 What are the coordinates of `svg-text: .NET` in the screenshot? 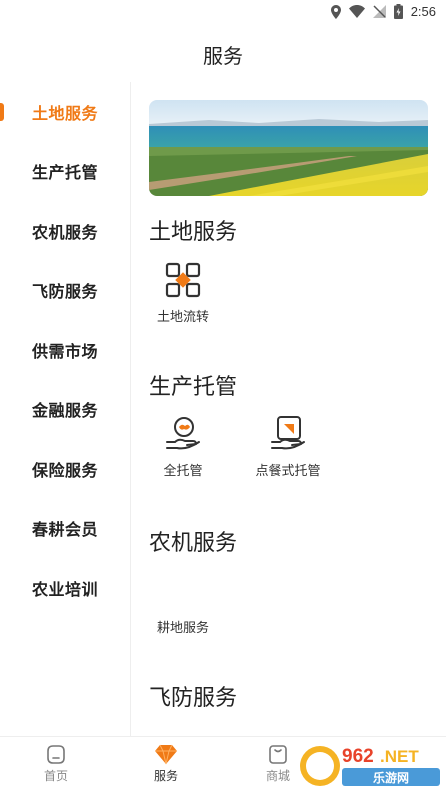 It's located at (399, 756).